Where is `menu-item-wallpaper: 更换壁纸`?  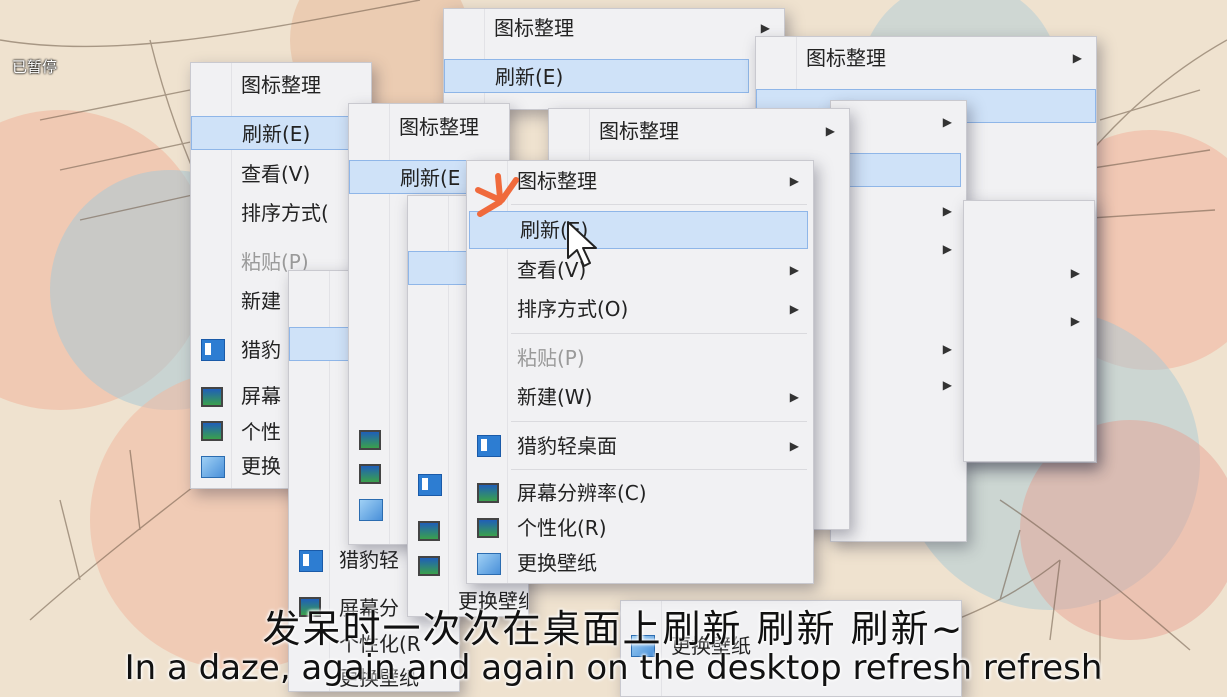 menu-item-wallpaper: 更换壁纸 is located at coordinates (640, 563).